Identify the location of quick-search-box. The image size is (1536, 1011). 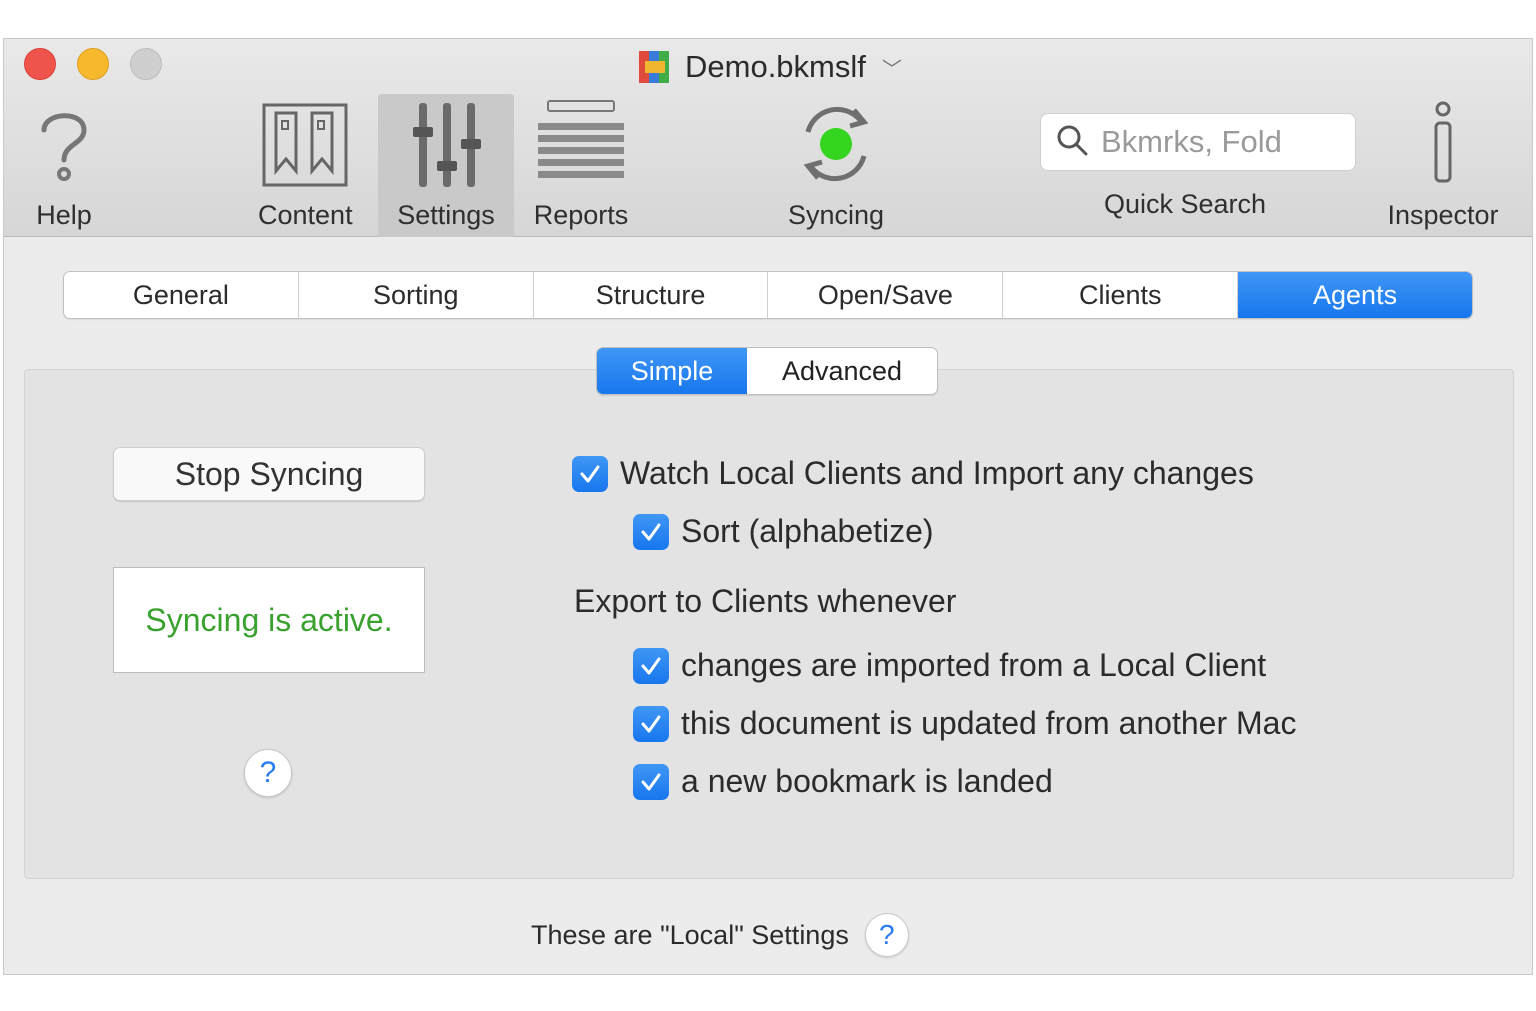
(1198, 142).